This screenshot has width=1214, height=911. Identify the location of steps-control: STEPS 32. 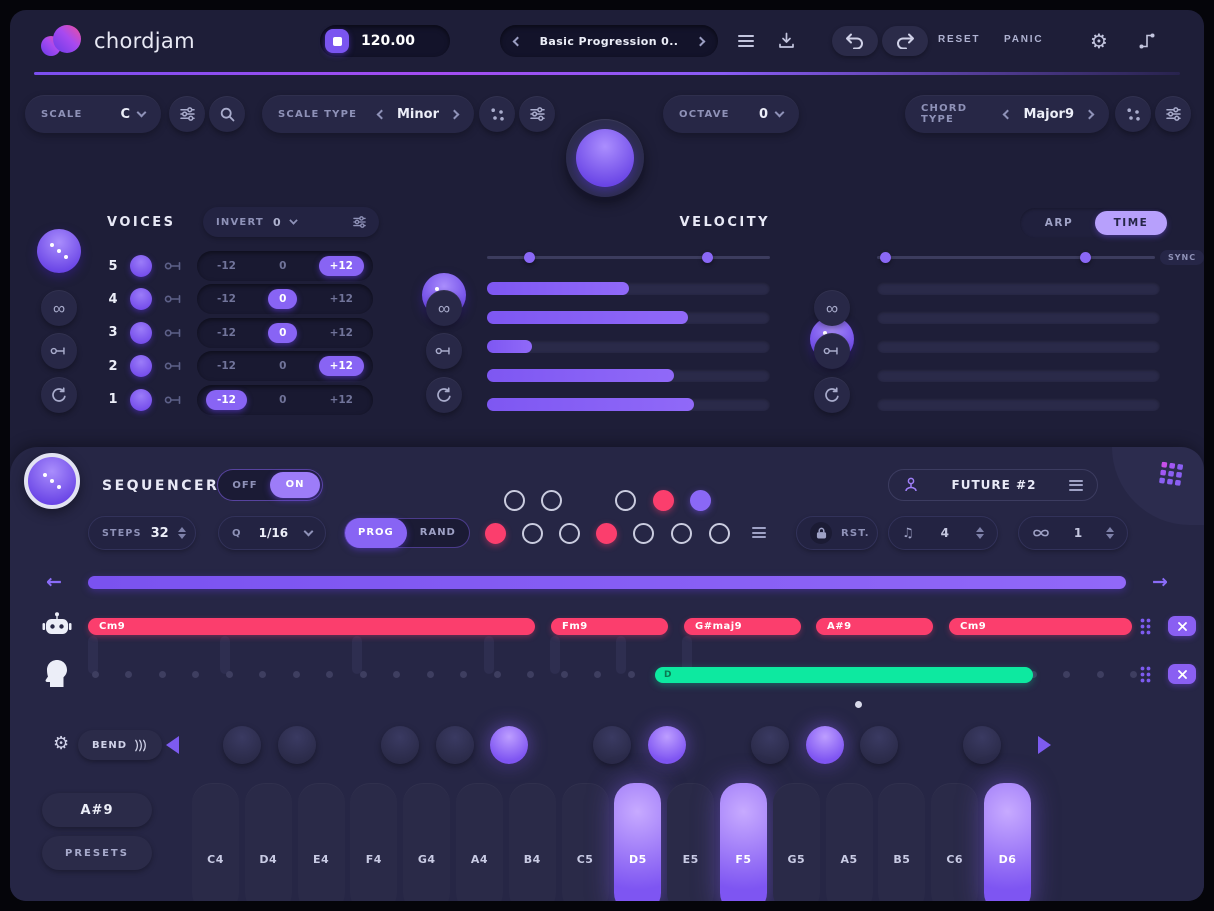
(142, 533).